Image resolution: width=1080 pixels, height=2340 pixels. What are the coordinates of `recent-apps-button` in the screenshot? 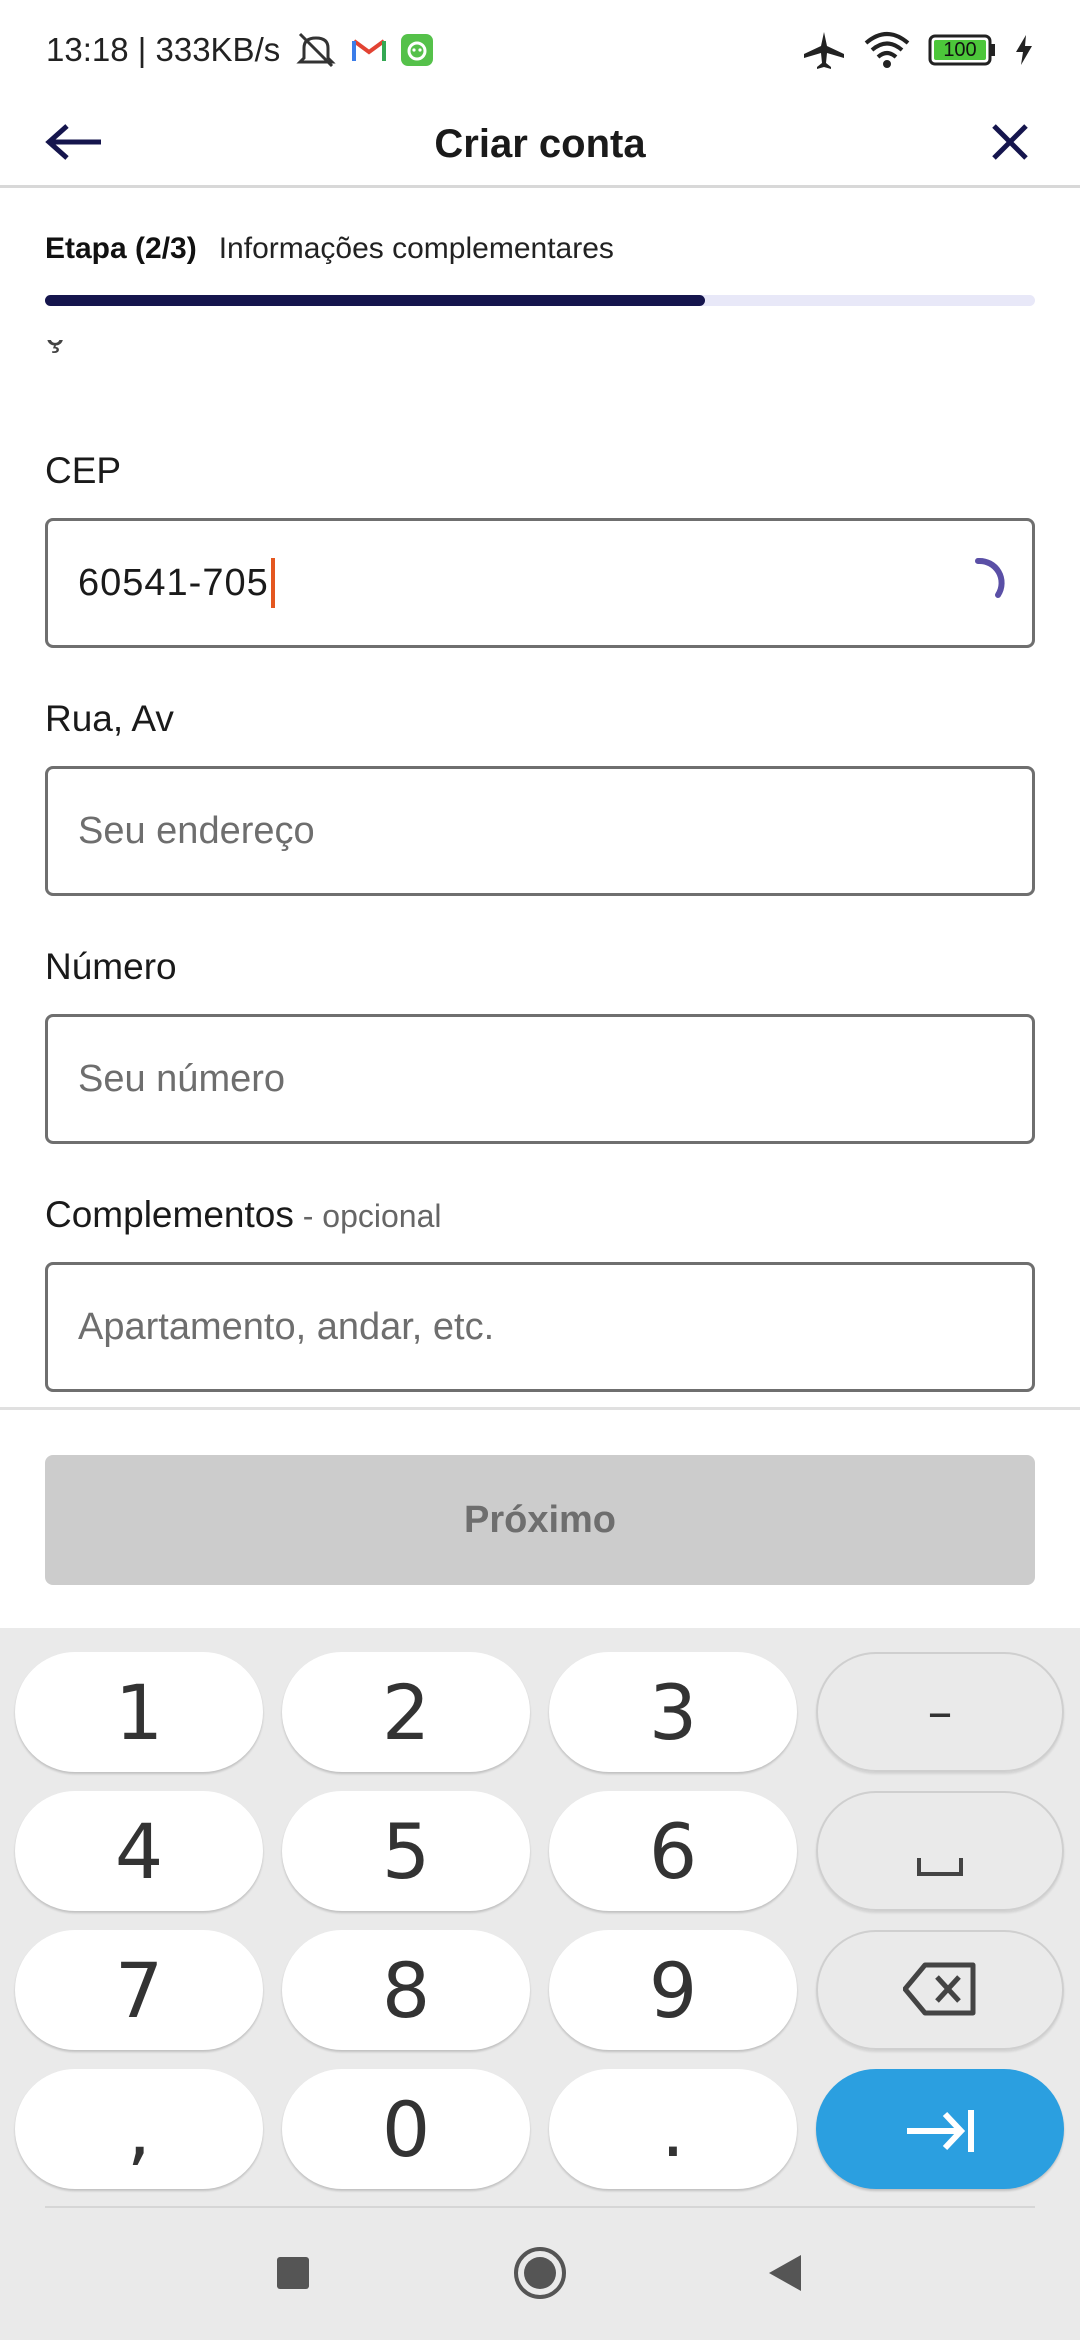 It's located at (293, 2275).